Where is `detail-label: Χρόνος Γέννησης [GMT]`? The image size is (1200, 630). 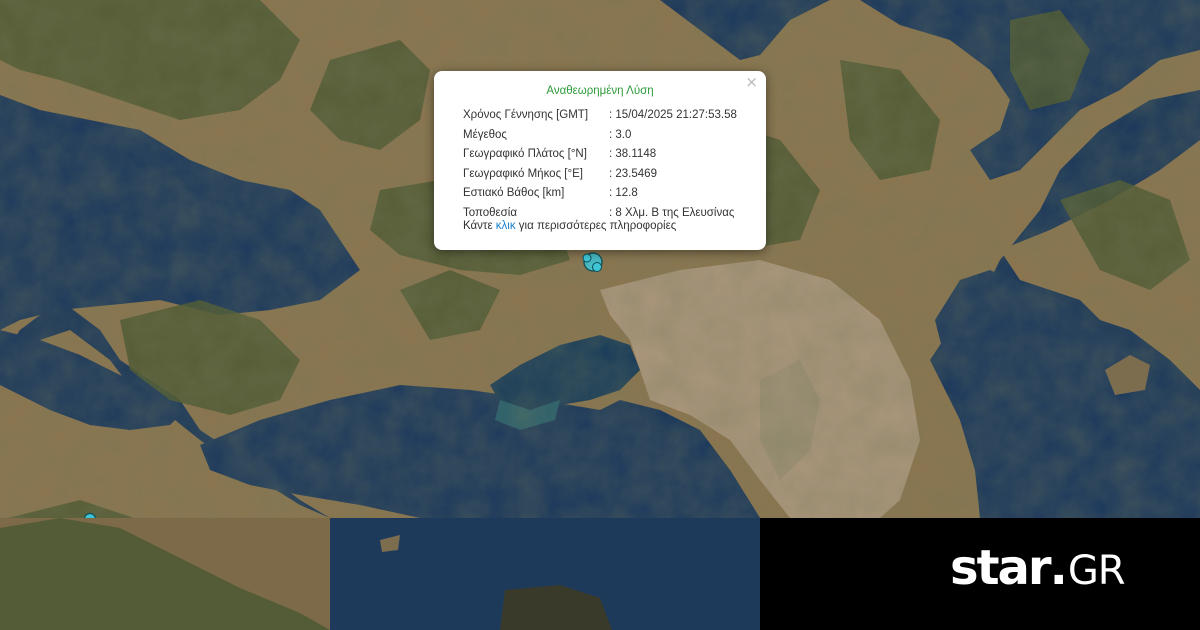 detail-label: Χρόνος Γέννησης [GMT] is located at coordinates (526, 115).